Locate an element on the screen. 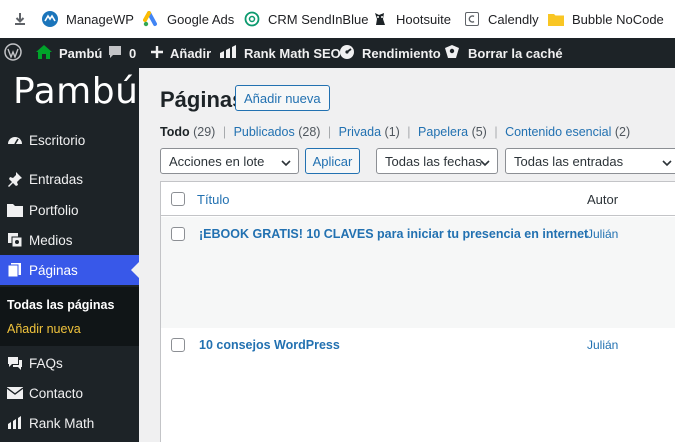 The width and height of the screenshot is (675, 442). add-new-page-button: Añadir nueva is located at coordinates (282, 98).